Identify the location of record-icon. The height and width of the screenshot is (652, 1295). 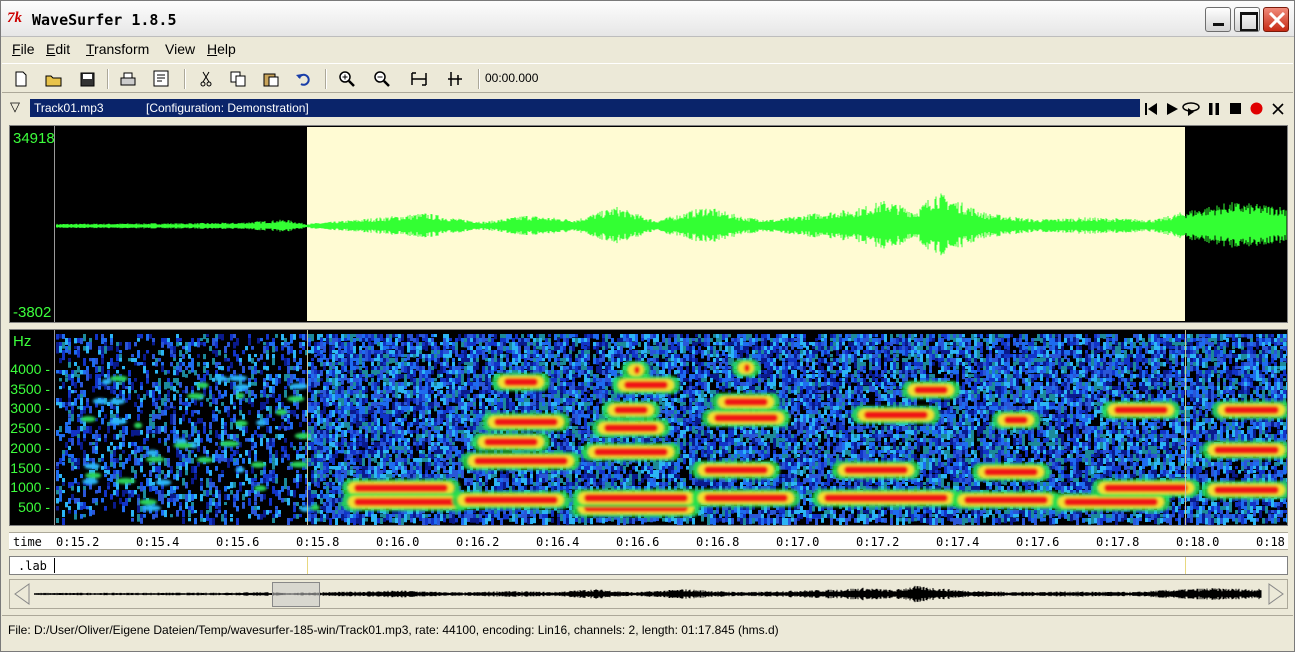
(1256, 108).